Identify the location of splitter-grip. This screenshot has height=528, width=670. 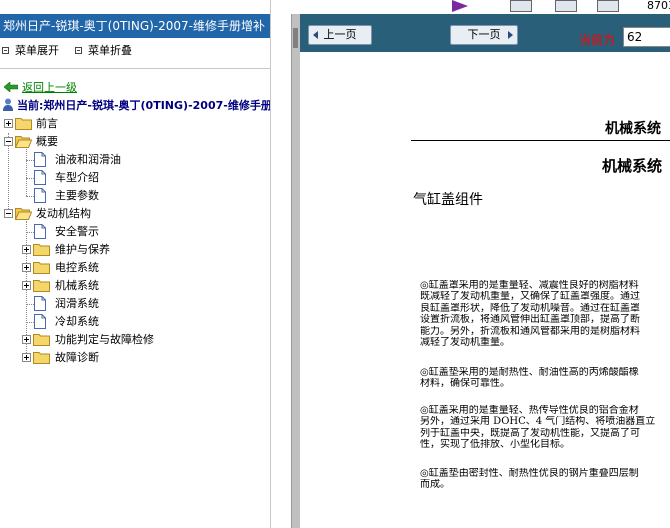
(295, 38).